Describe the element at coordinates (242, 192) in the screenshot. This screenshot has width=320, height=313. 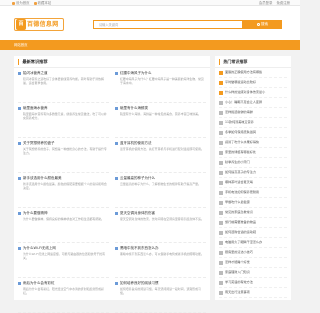
I see `hot-article-title: 手机电池如何保养更耐用` at that location.